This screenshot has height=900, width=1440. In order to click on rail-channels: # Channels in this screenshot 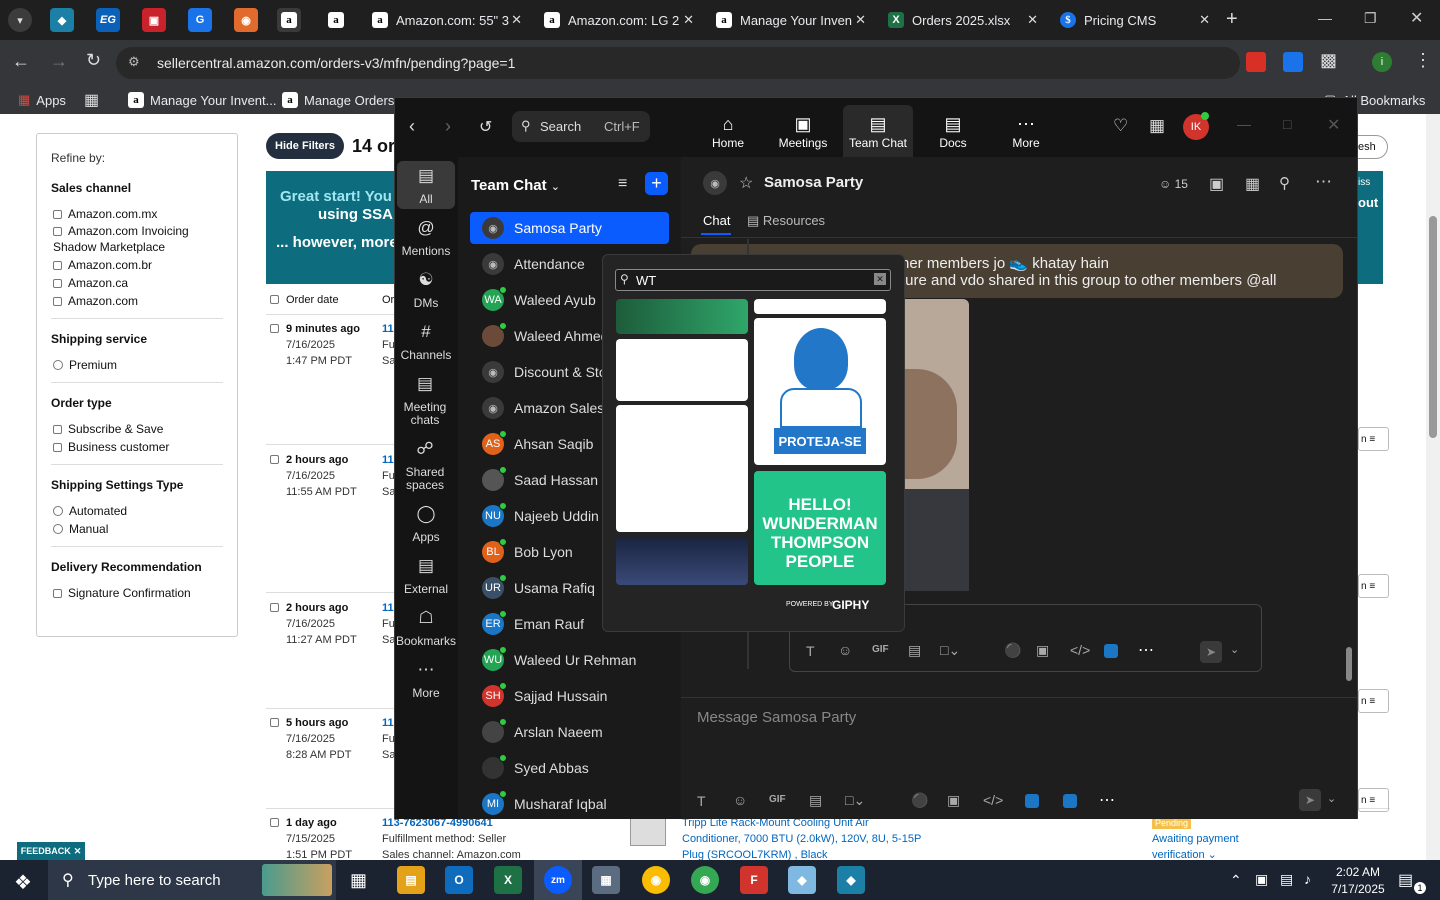, I will do `click(426, 342)`.